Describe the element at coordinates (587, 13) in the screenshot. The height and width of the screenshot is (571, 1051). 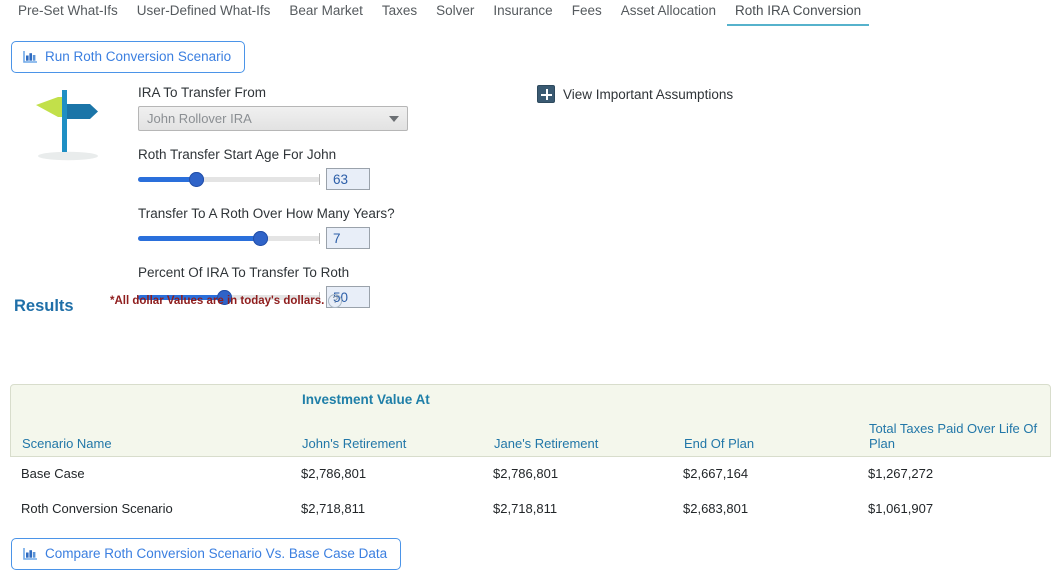
I see `tab-fees: Fees` at that location.